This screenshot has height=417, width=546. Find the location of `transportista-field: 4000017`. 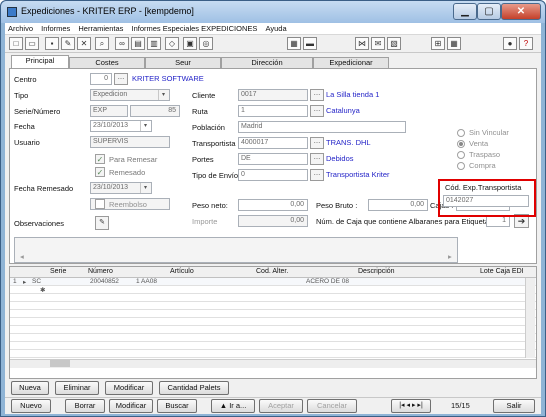

transportista-field: 4000017 is located at coordinates (273, 143).